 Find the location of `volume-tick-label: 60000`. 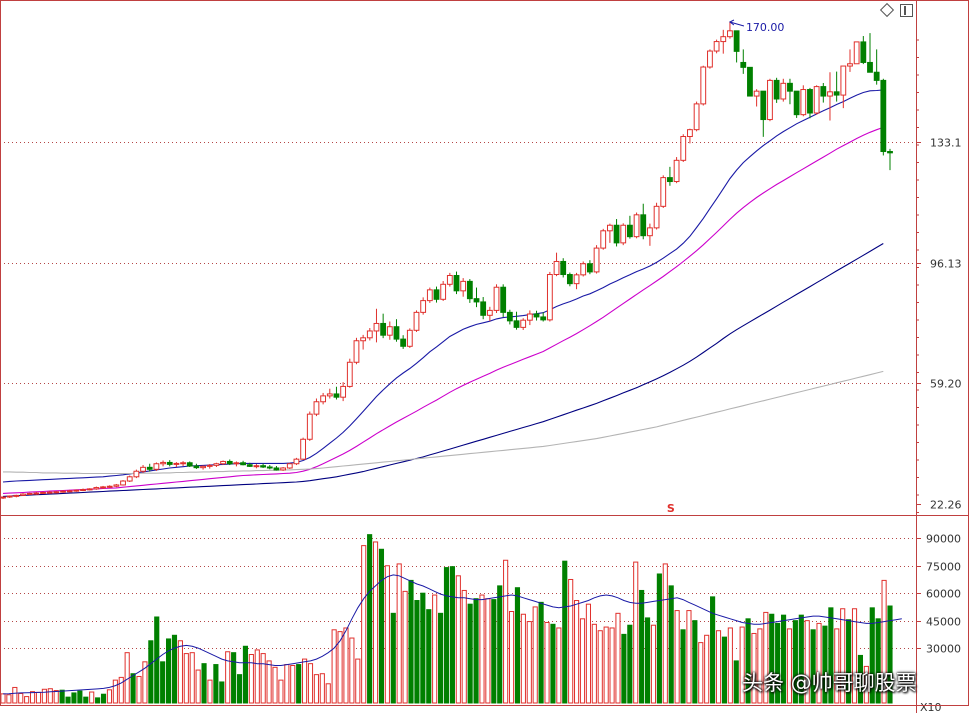

volume-tick-label: 60000 is located at coordinates (943, 594).